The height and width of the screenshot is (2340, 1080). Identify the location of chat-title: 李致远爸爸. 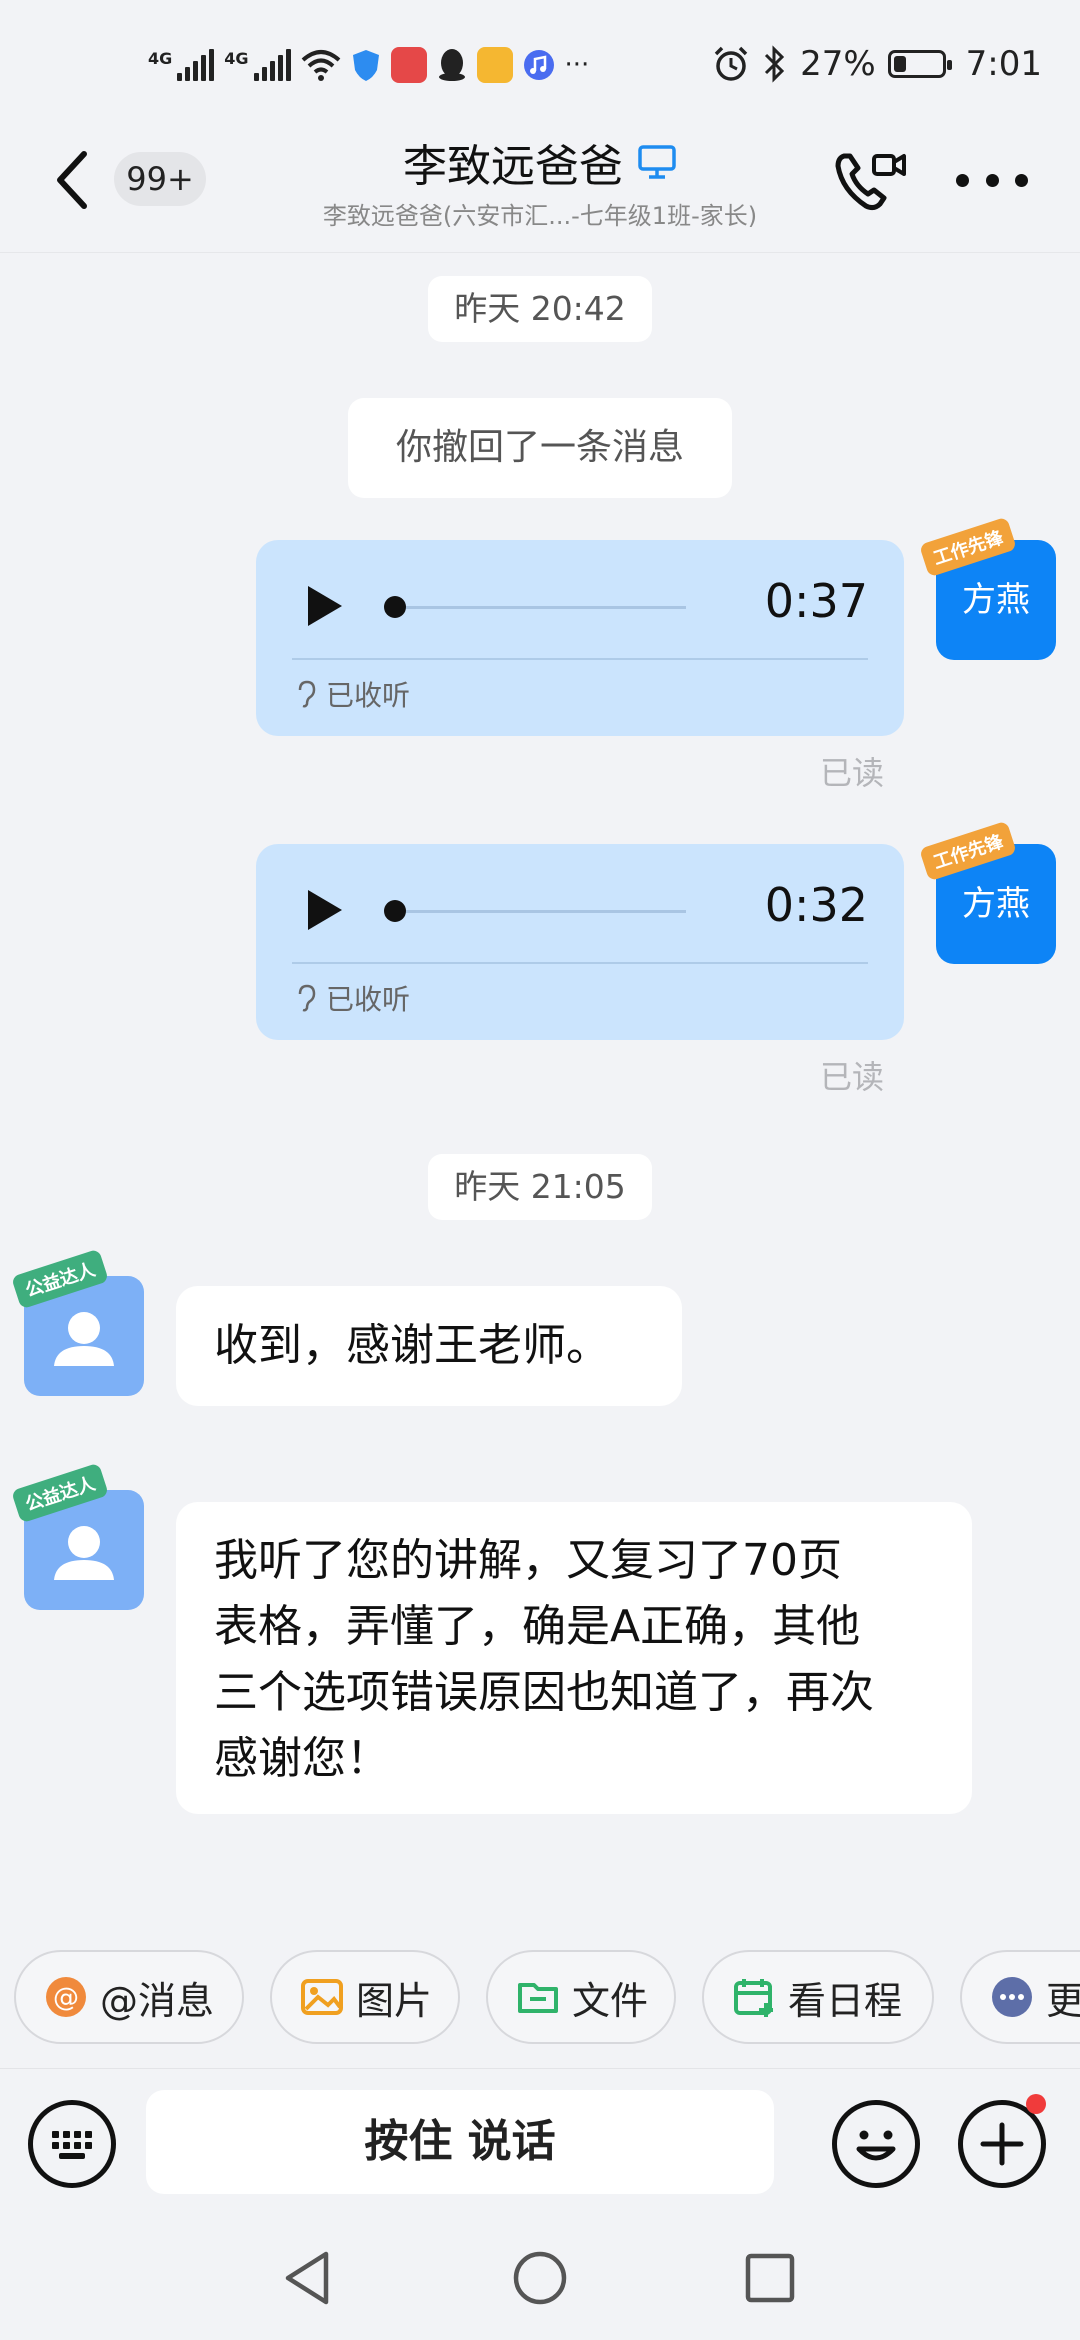
(540, 162).